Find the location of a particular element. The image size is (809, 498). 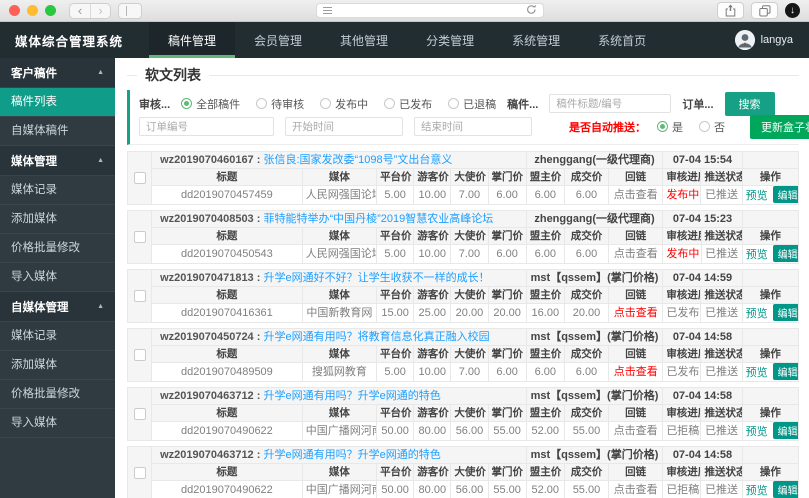

radio-icon is located at coordinates (704, 126).